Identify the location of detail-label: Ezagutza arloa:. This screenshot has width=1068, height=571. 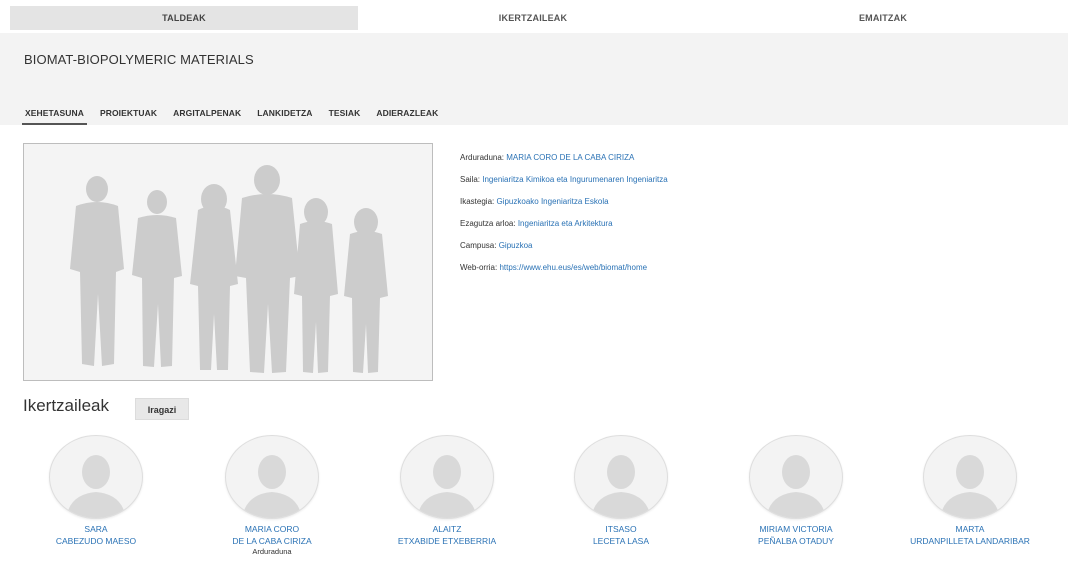
(488, 223).